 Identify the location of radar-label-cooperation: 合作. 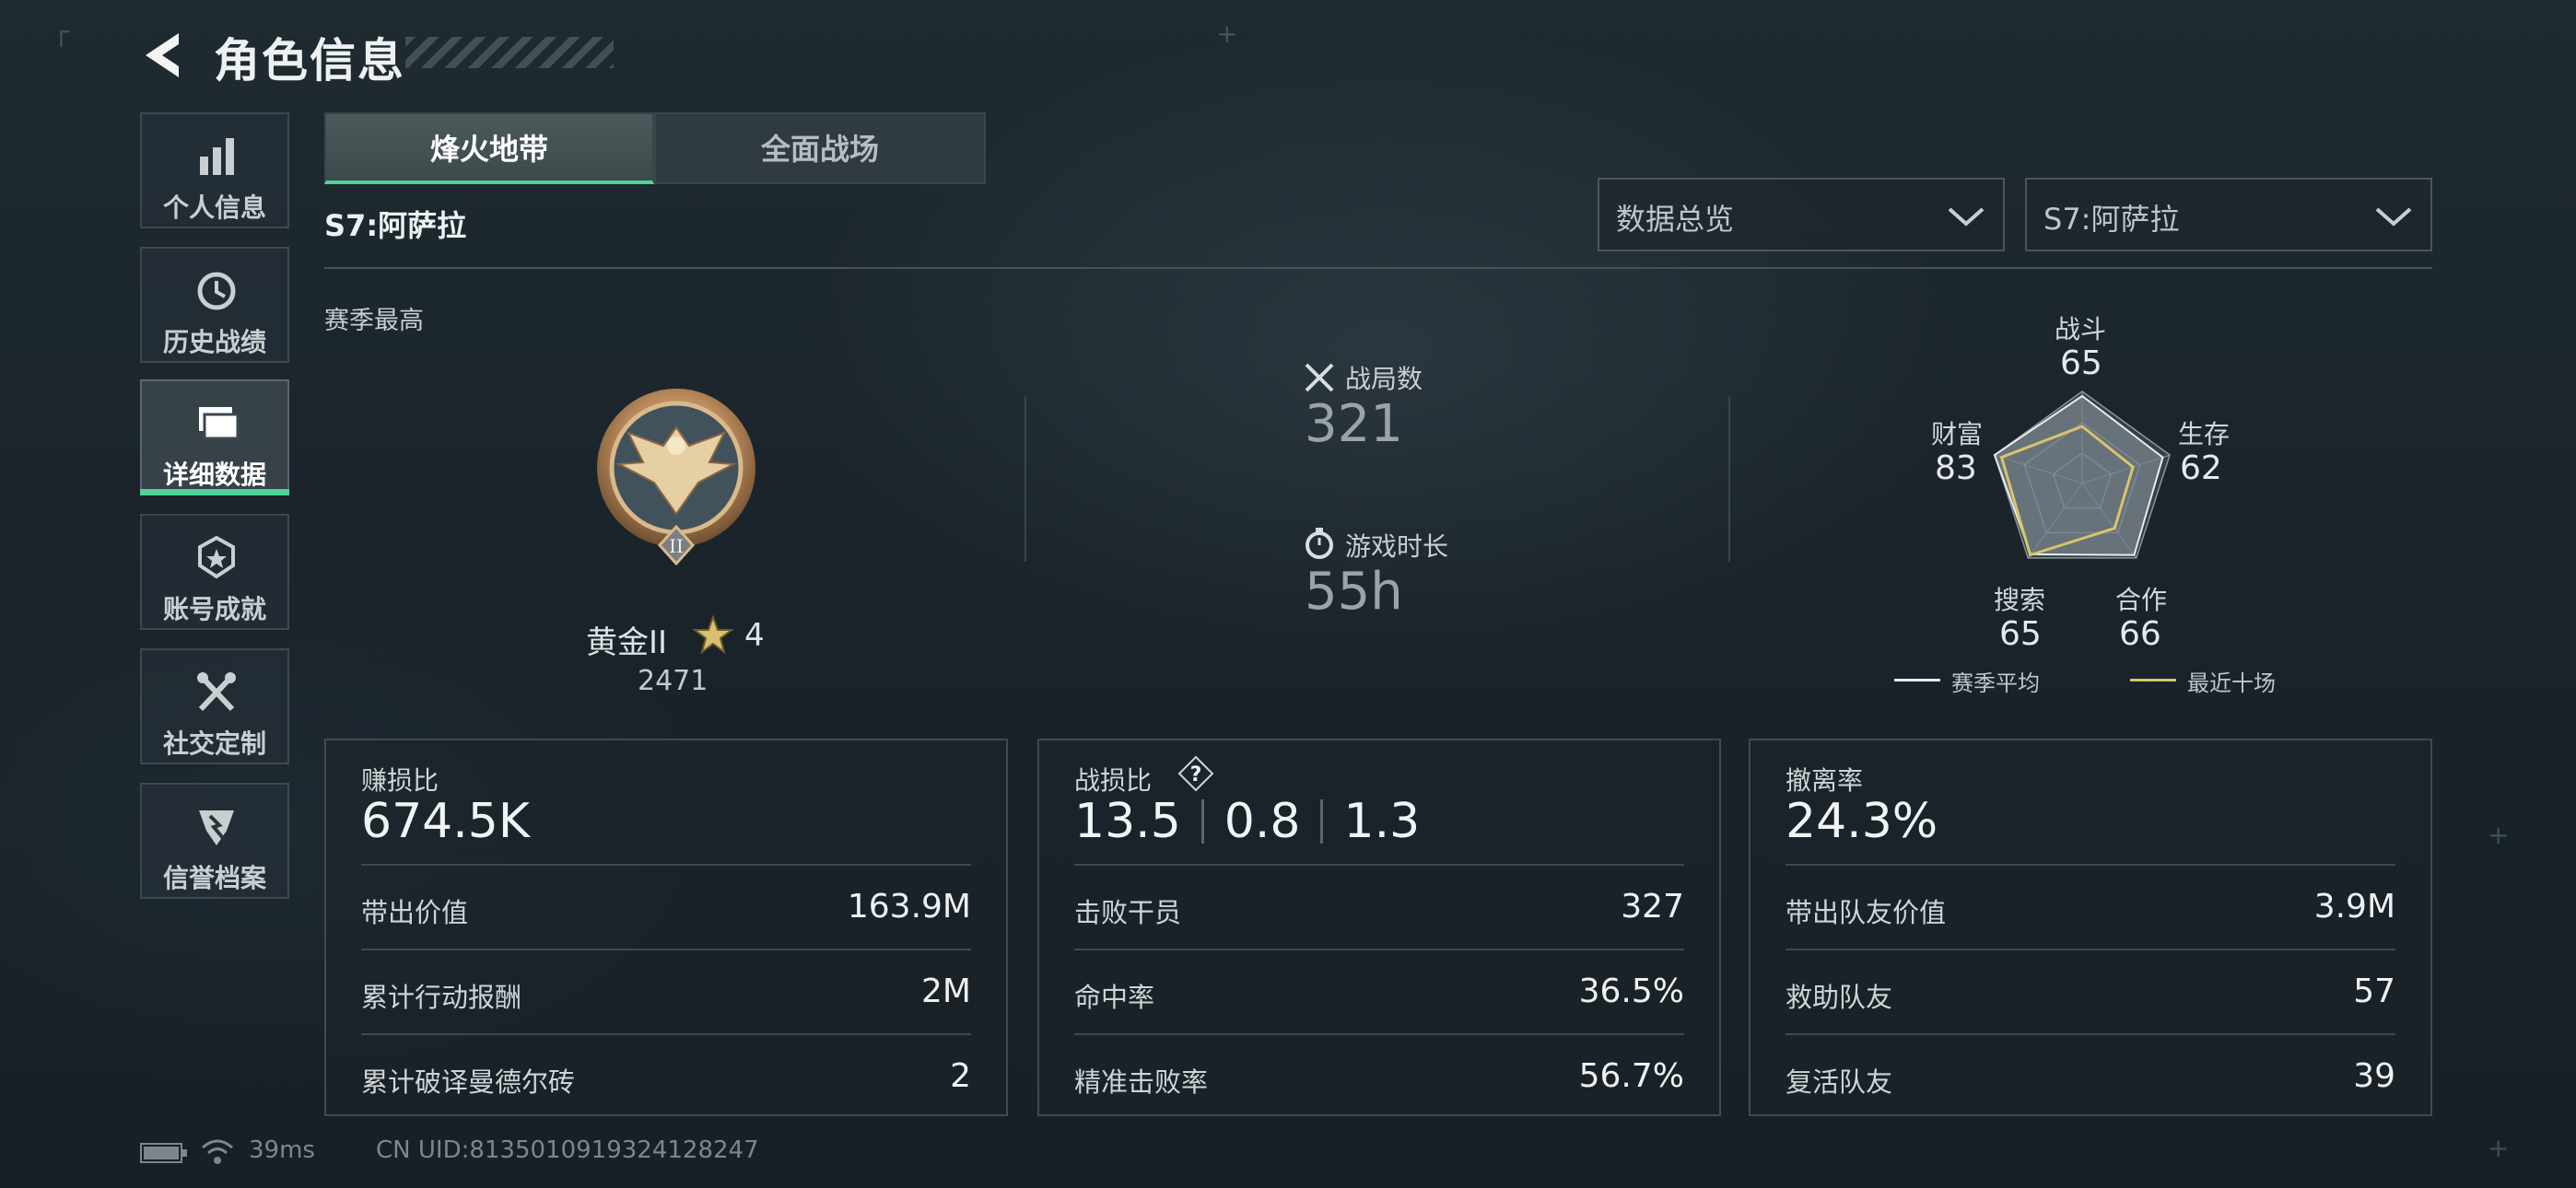
(2141, 600).